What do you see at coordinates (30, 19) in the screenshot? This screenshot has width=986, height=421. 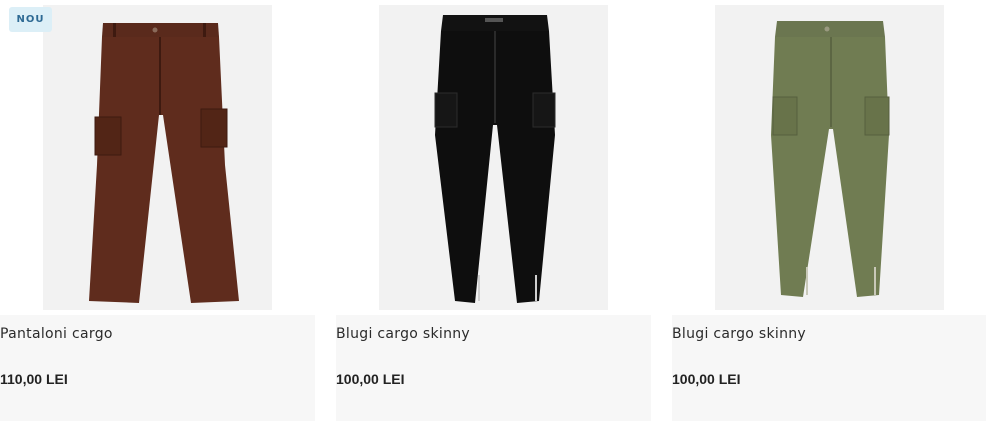 I see `new-badge: NOU` at bounding box center [30, 19].